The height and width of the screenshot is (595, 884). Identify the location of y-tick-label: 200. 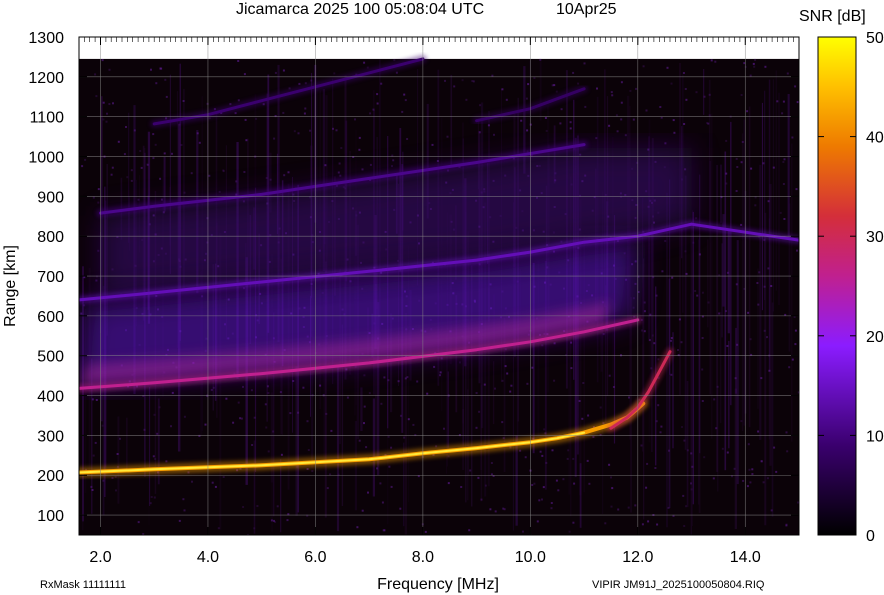
(50, 476).